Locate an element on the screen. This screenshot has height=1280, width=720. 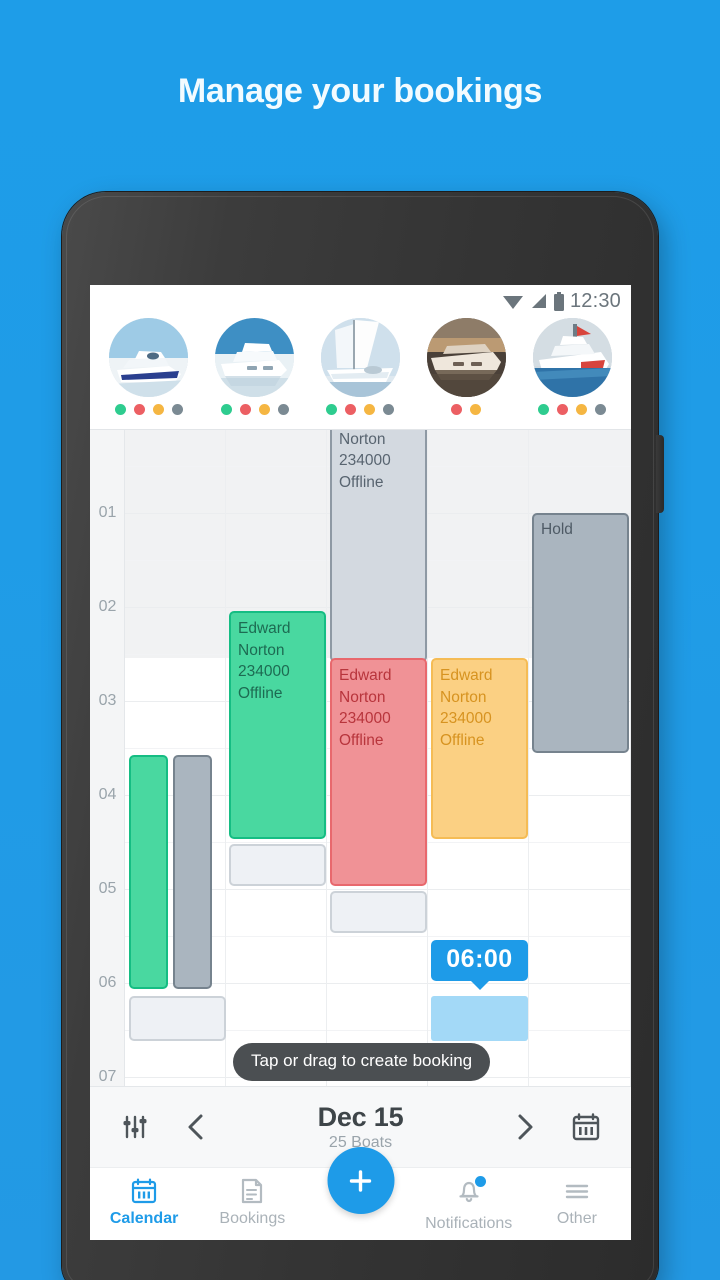
boat-avatar-strip is located at coordinates (360, 373).